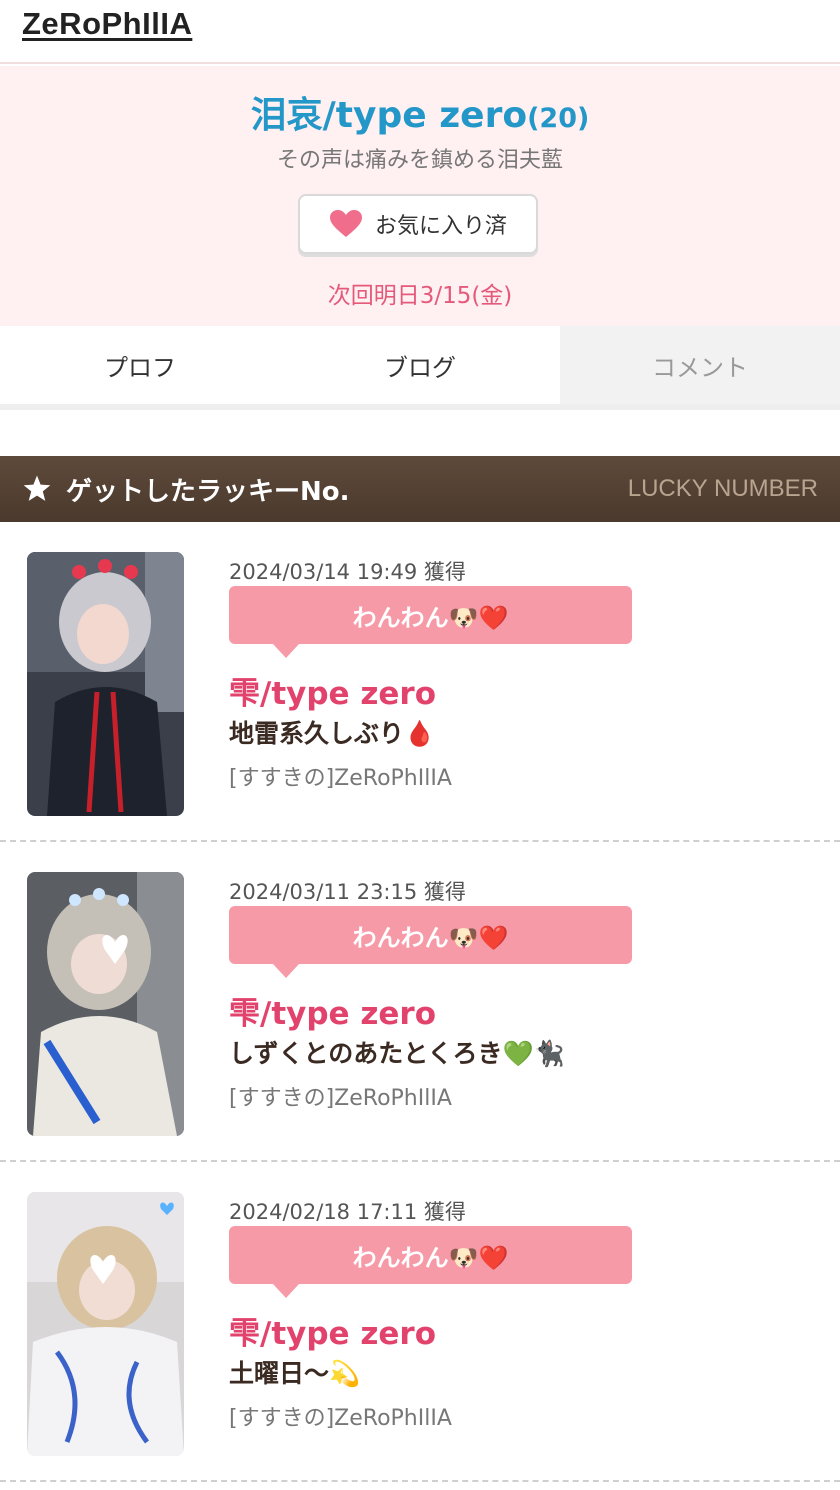 Image resolution: width=840 pixels, height=1490 pixels. I want to click on profile-tabs: プロフ ブログ コメント, so click(420, 368).